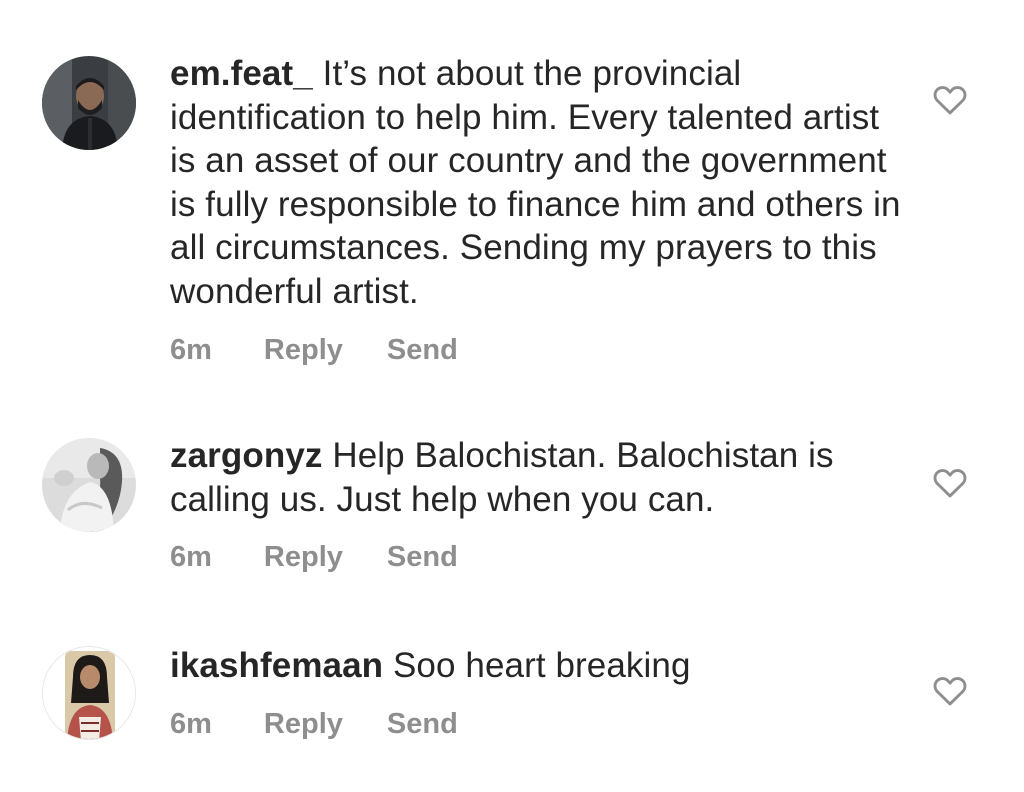  What do you see at coordinates (246, 455) in the screenshot?
I see `comment-username: zargonyz` at bounding box center [246, 455].